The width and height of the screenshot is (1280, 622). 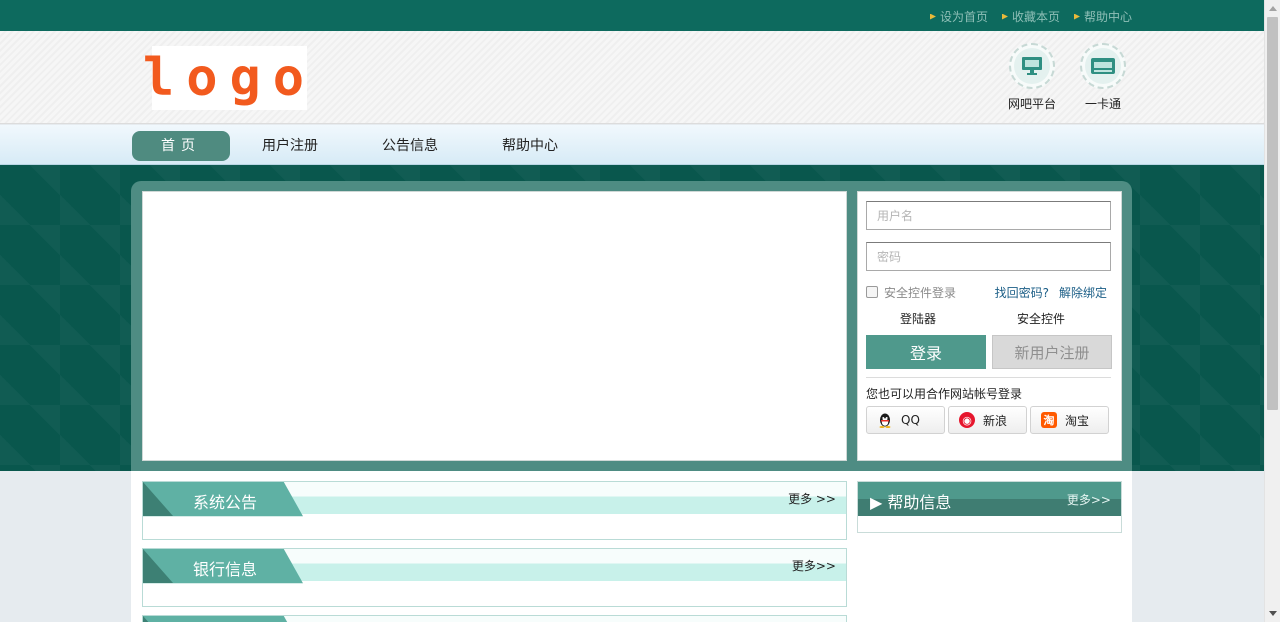 What do you see at coordinates (988, 215) in the screenshot?
I see `username-input` at bounding box center [988, 215].